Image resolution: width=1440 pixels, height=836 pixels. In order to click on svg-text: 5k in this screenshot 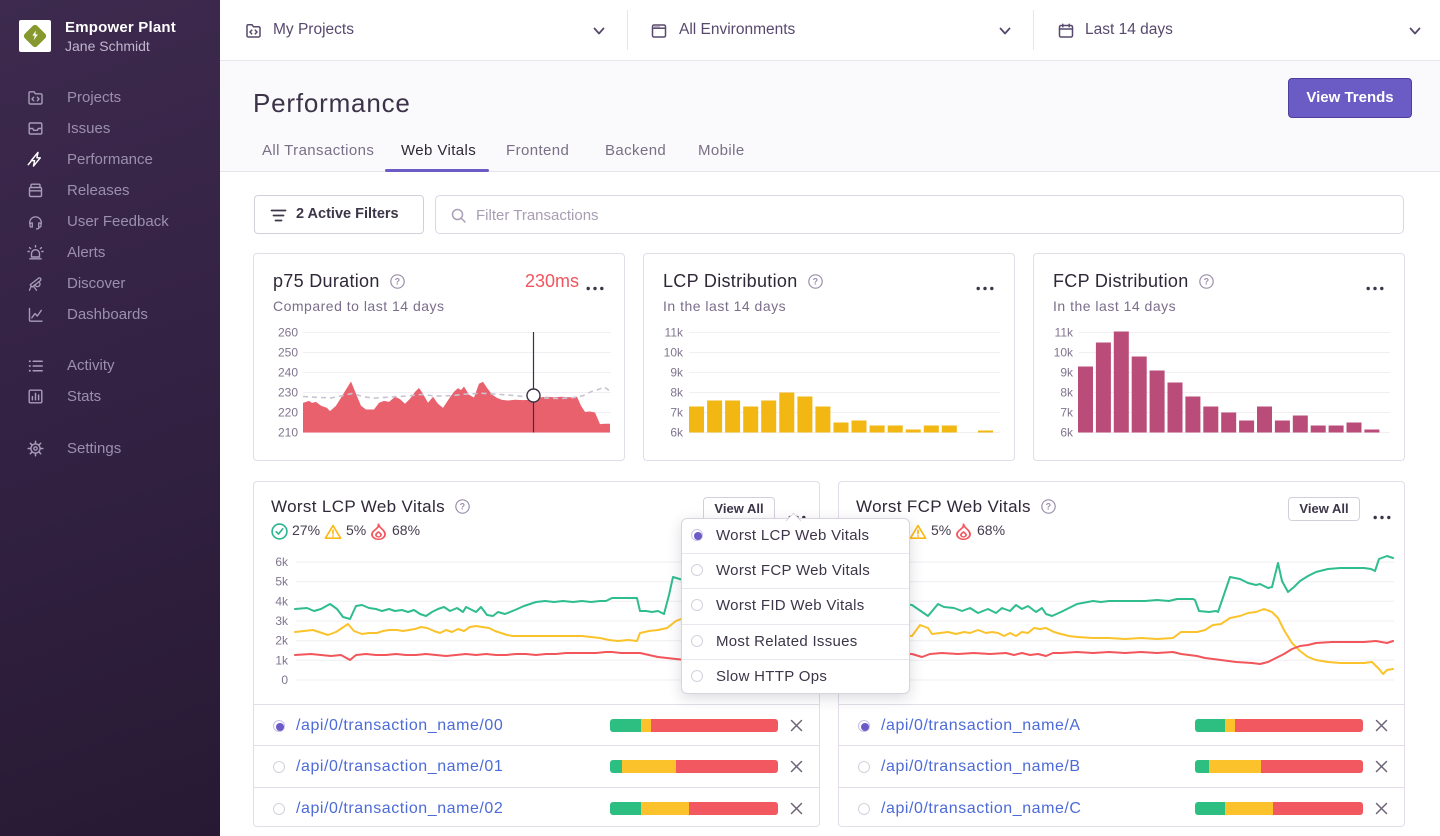, I will do `click(282, 582)`.